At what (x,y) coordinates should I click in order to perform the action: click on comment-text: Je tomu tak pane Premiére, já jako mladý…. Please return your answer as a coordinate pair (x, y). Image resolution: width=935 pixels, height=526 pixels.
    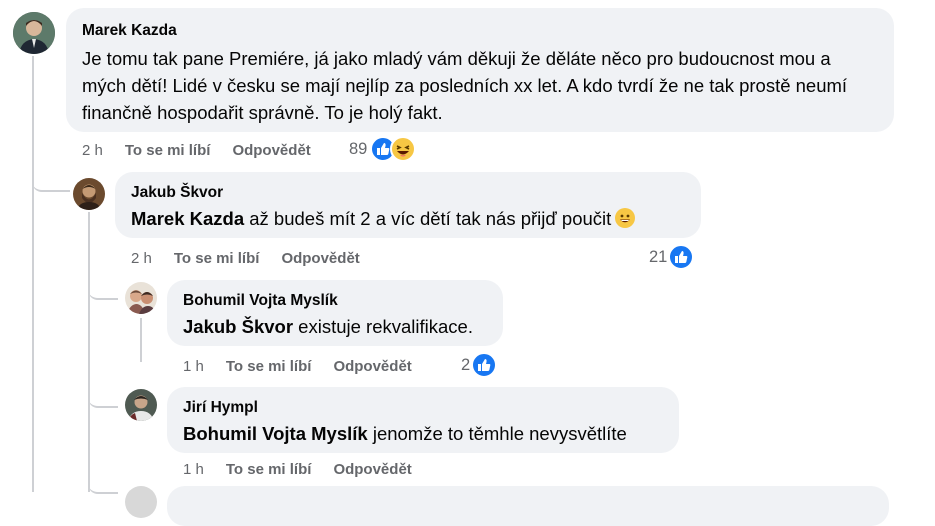
    Looking at the image, I should click on (465, 85).